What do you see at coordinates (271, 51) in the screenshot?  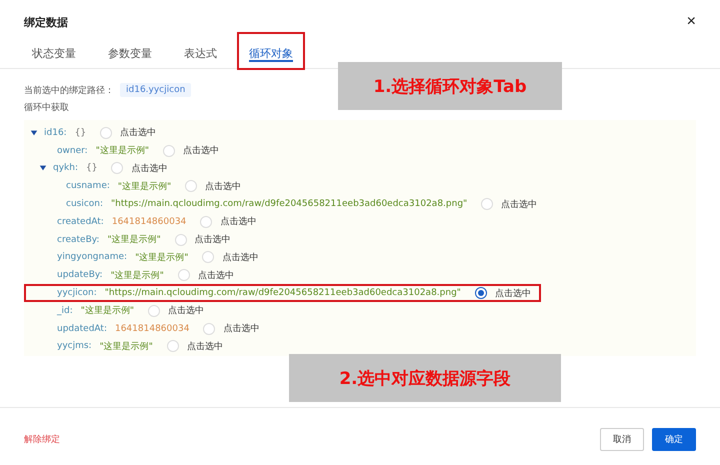 I see `tab: 循环对象` at bounding box center [271, 51].